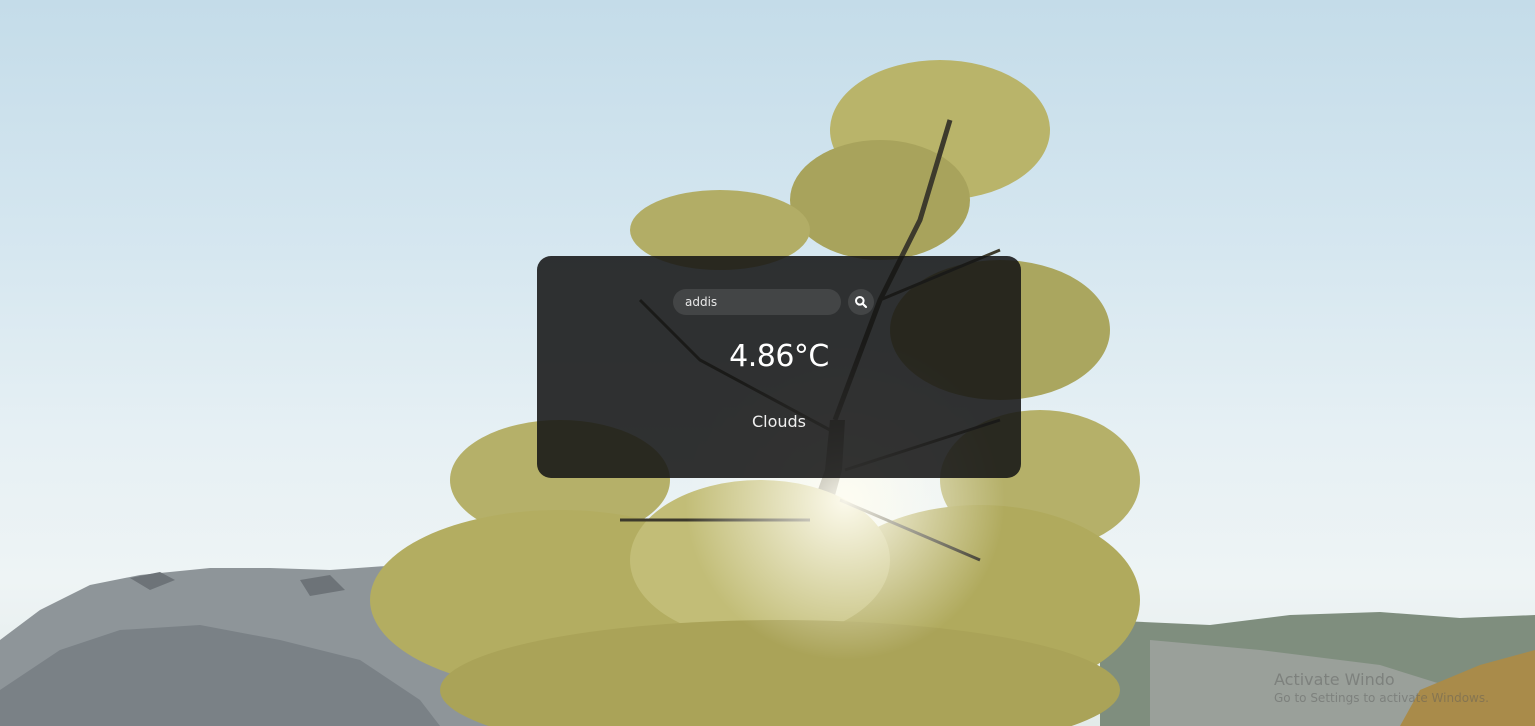 The width and height of the screenshot is (1535, 726). Describe the element at coordinates (1381, 698) in the screenshot. I see `watermark-subtitle: Go to Settings to activate Windows.` at that location.